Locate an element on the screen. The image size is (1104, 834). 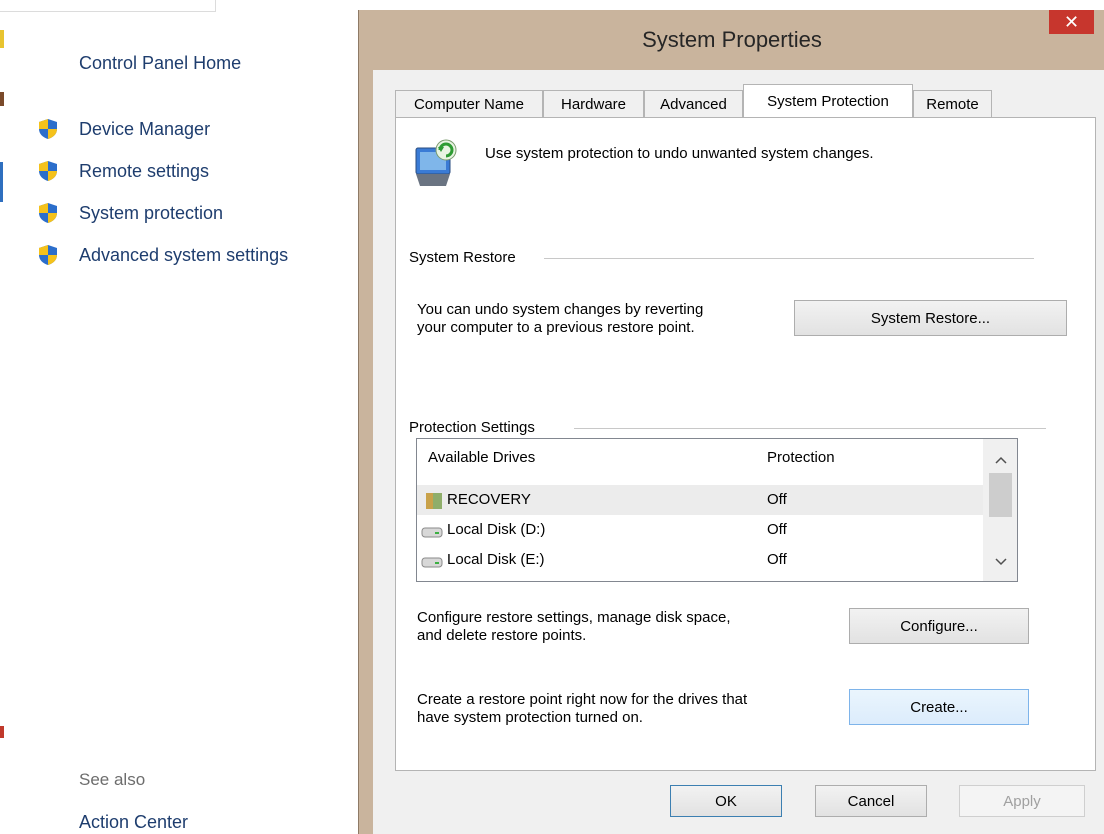
sidebar-item-label: Device Manager is located at coordinates (145, 128).